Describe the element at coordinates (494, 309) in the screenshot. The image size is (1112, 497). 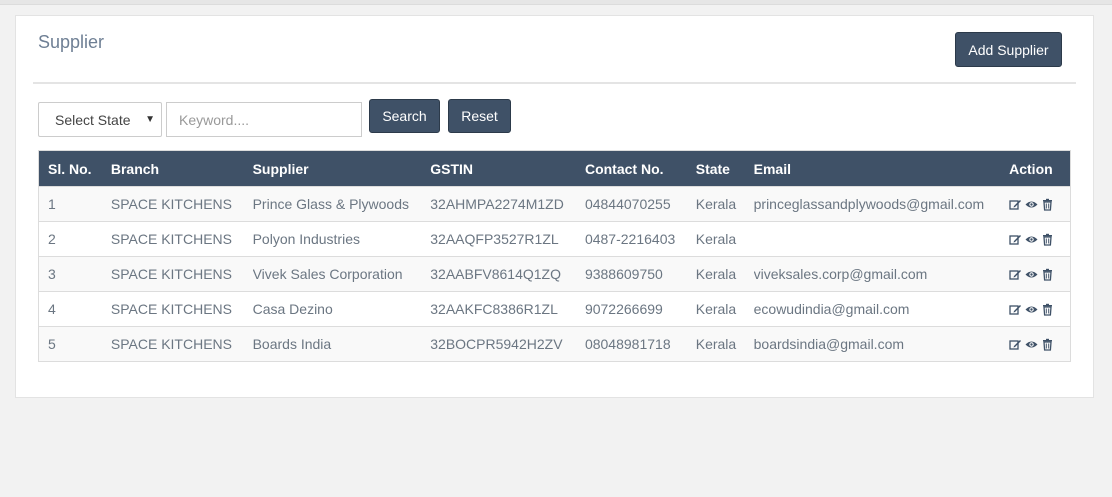
I see `cell-gstin: 32AAKFC8386R1ZL` at that location.